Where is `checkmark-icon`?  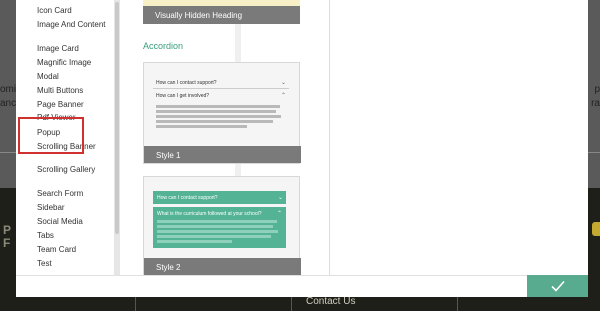 checkmark-icon is located at coordinates (557, 286).